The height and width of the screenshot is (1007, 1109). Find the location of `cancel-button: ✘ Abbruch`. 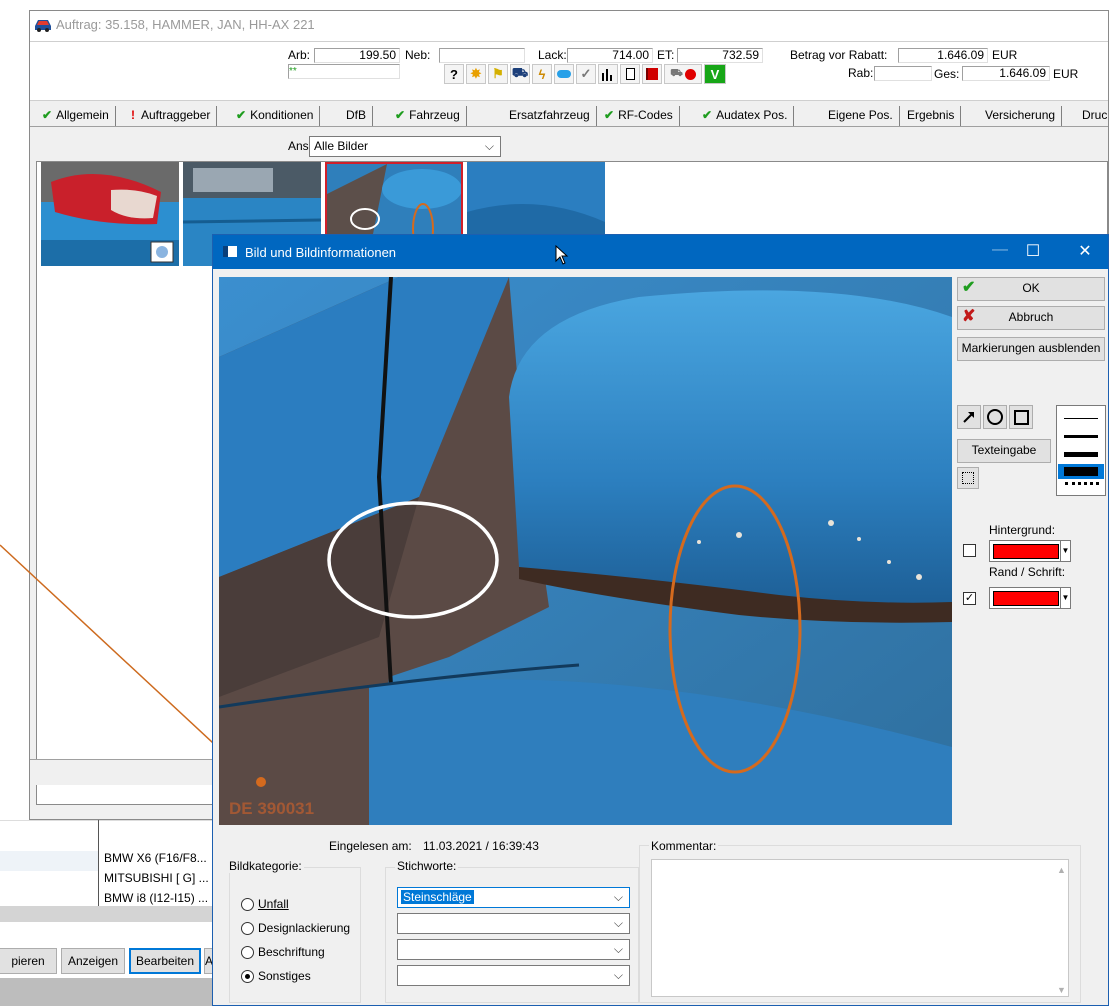

cancel-button: ✘ Abbruch is located at coordinates (1031, 318).